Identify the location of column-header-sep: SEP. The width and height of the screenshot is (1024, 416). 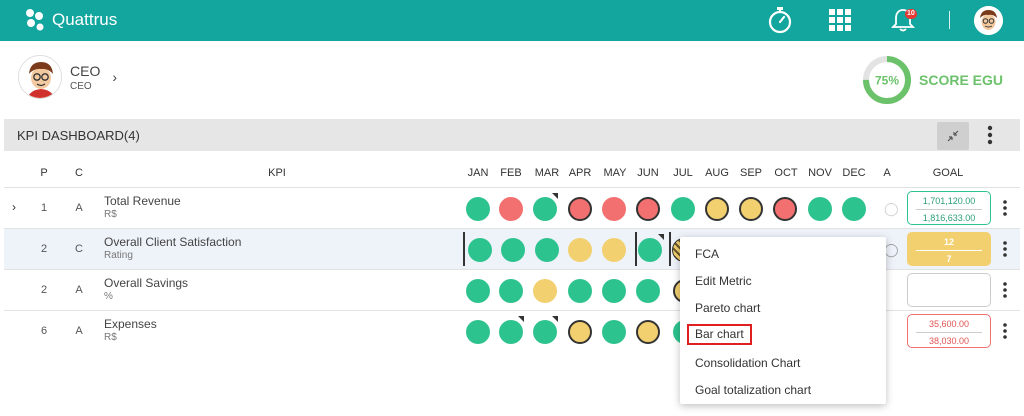
(751, 173).